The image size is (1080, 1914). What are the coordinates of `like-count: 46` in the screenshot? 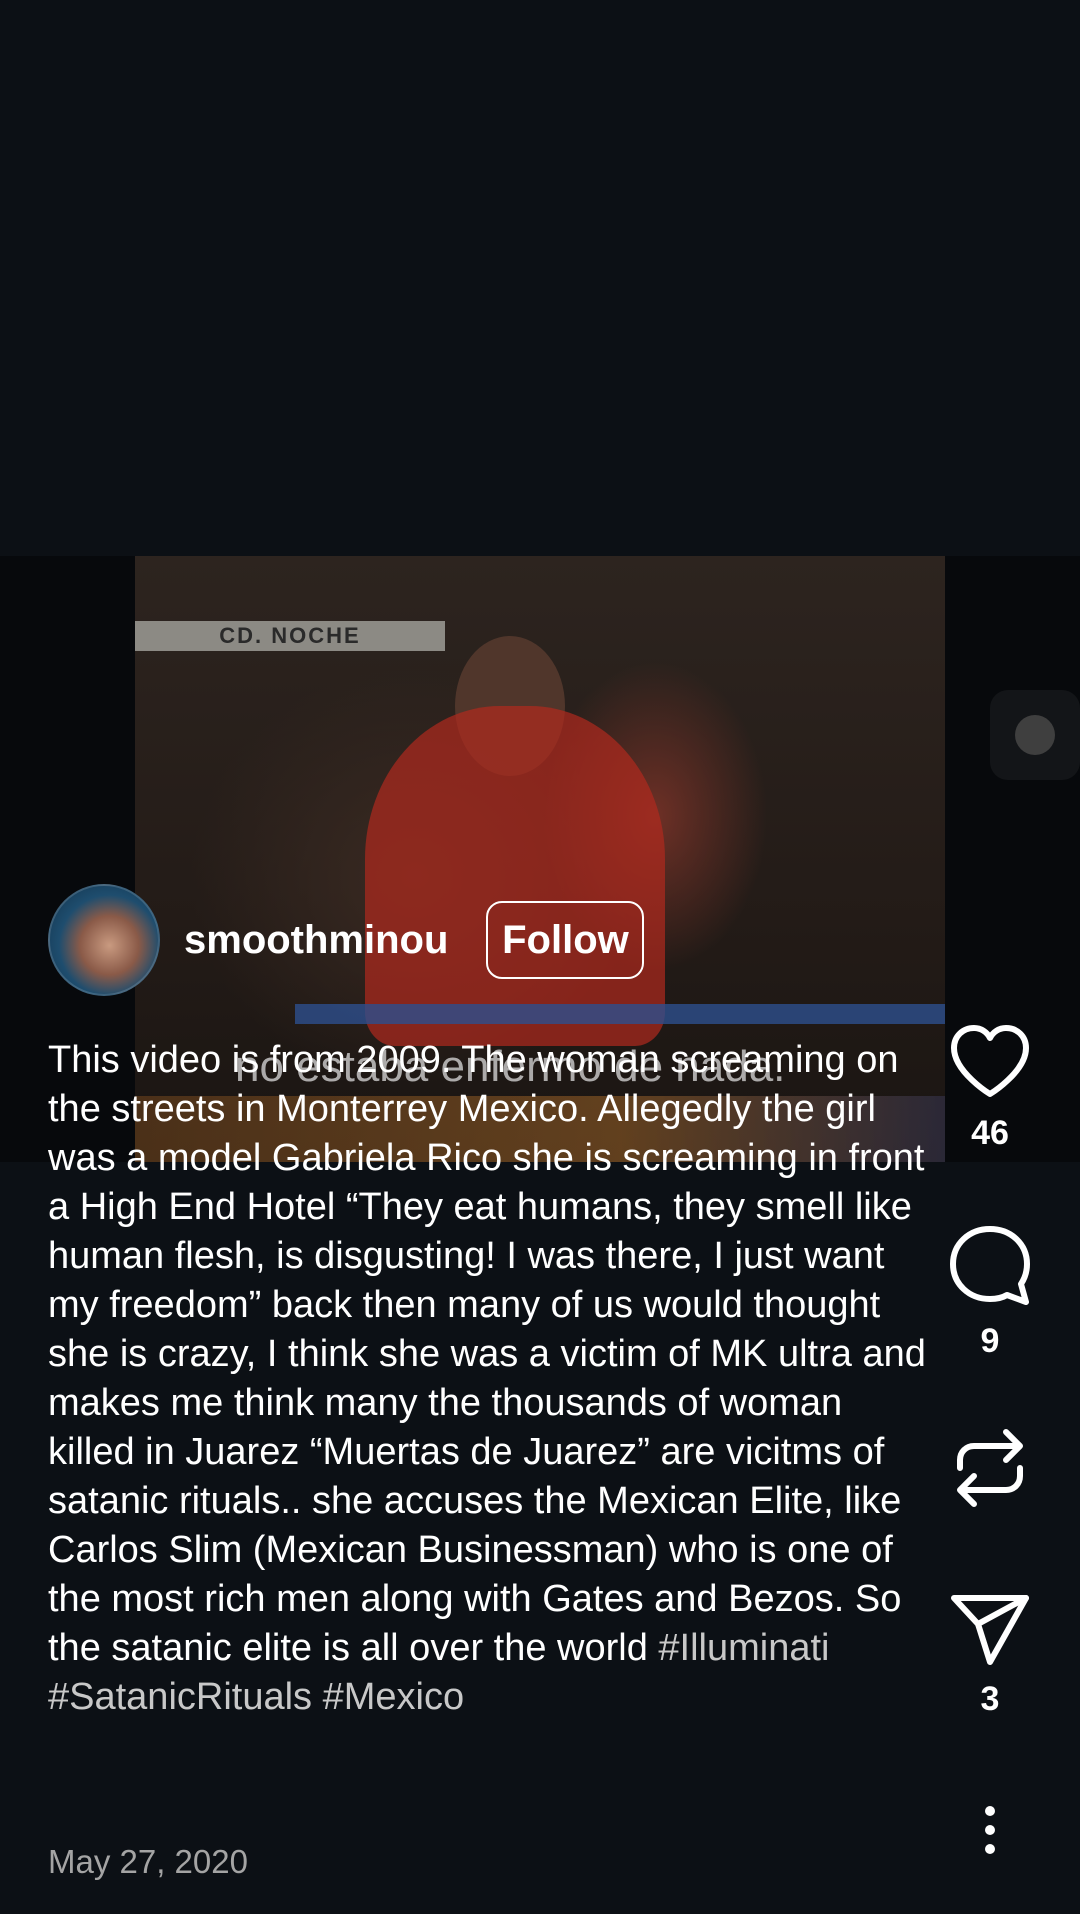 It's located at (990, 1133).